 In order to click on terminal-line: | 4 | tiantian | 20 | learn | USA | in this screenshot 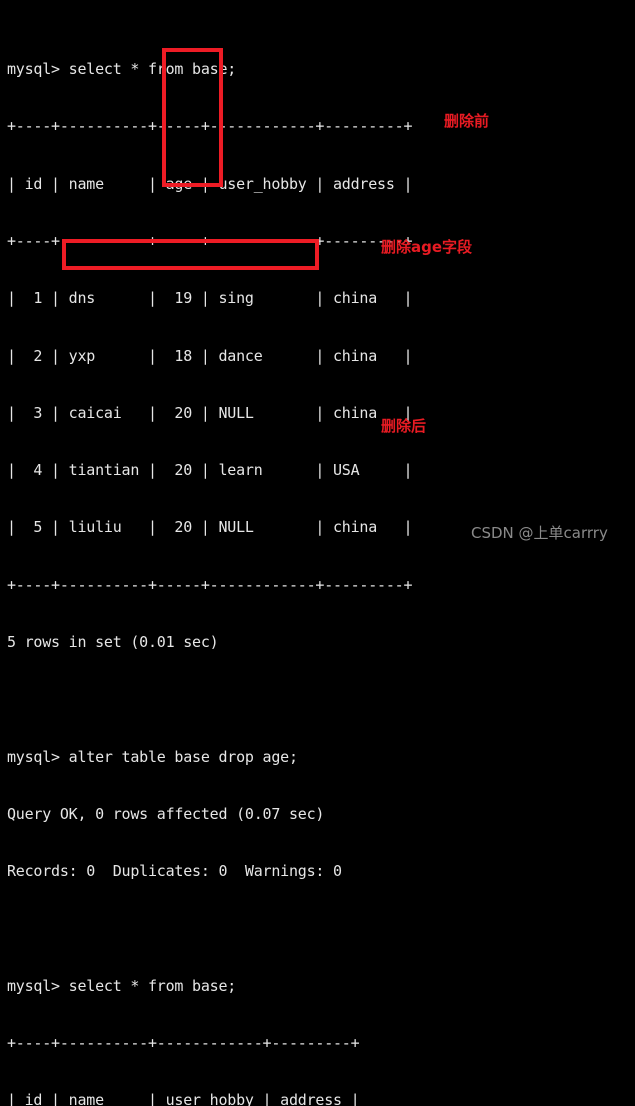, I will do `click(210, 470)`.